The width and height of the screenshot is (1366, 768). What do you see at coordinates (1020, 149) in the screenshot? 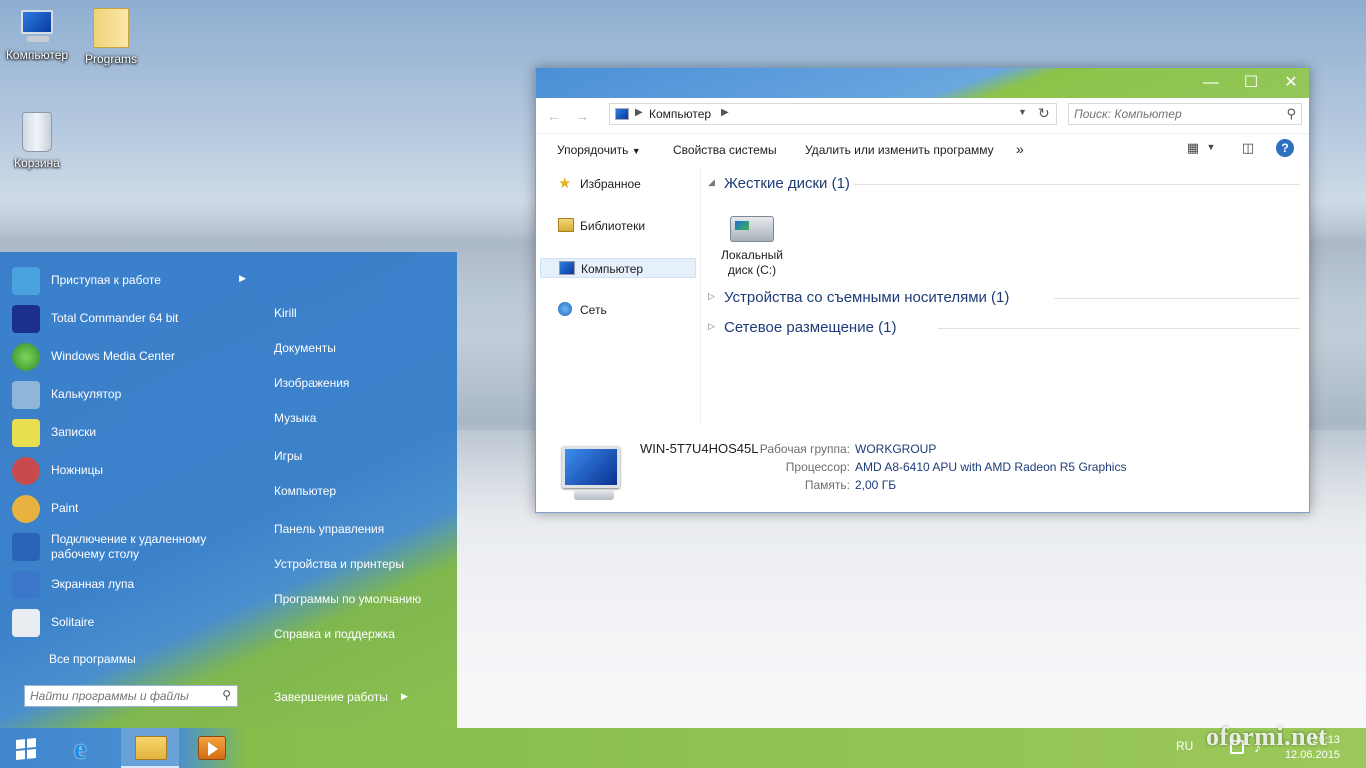
I see `more-commands-button: »` at bounding box center [1020, 149].